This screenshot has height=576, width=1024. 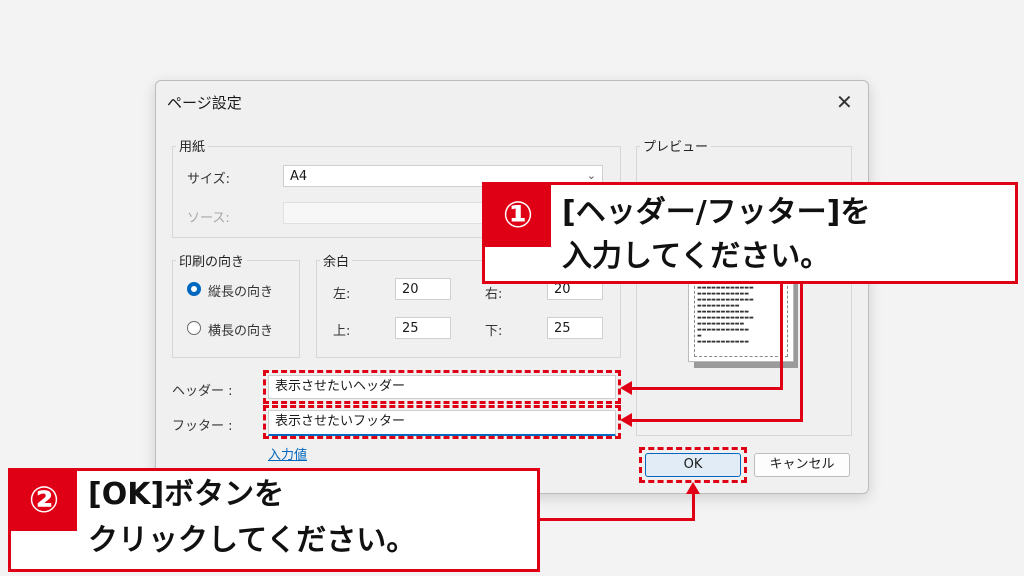 I want to click on size-value: A4, so click(x=299, y=176).